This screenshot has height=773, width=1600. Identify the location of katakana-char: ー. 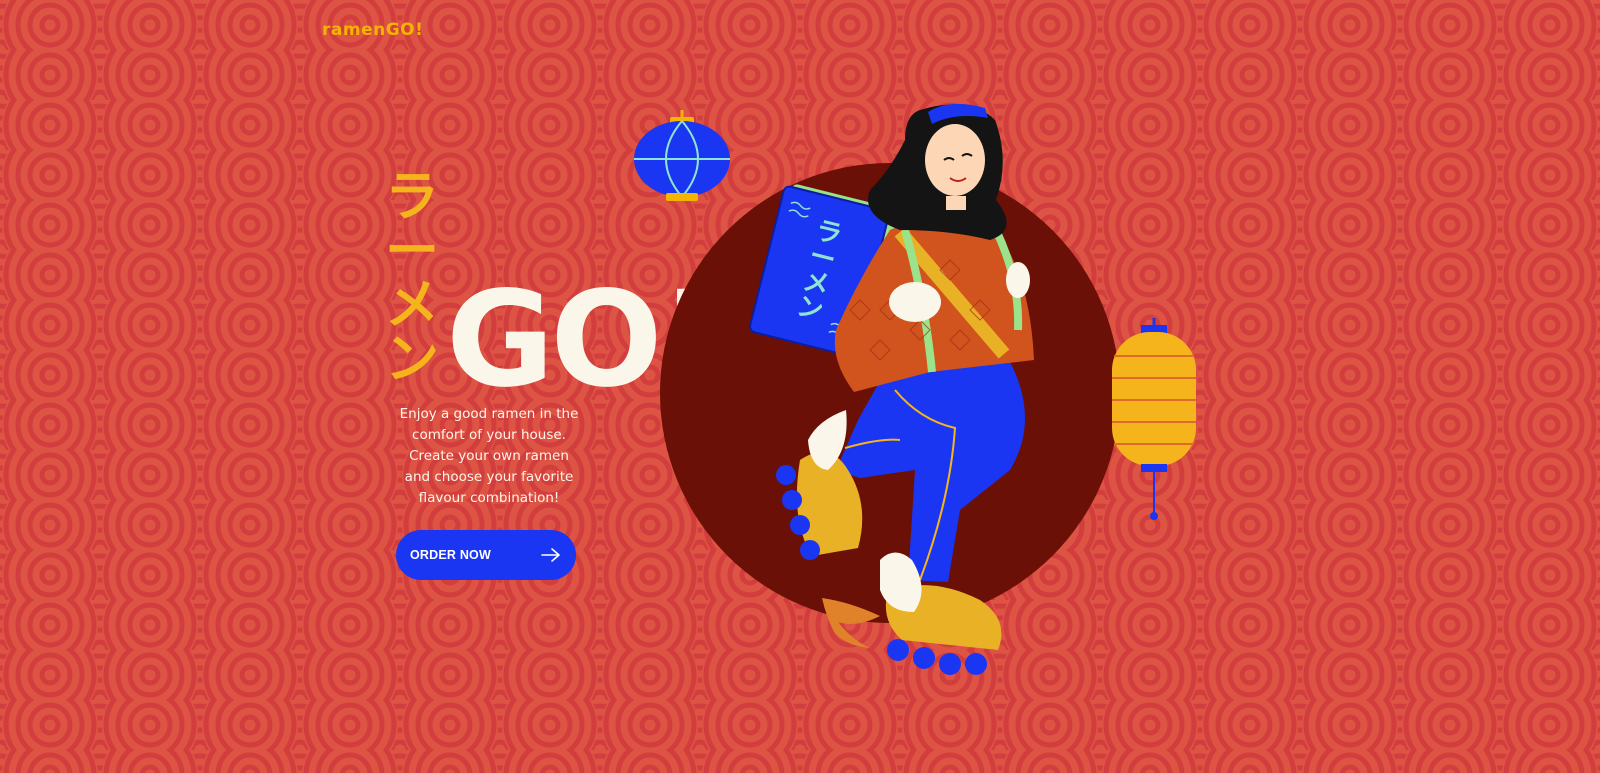
(412, 250).